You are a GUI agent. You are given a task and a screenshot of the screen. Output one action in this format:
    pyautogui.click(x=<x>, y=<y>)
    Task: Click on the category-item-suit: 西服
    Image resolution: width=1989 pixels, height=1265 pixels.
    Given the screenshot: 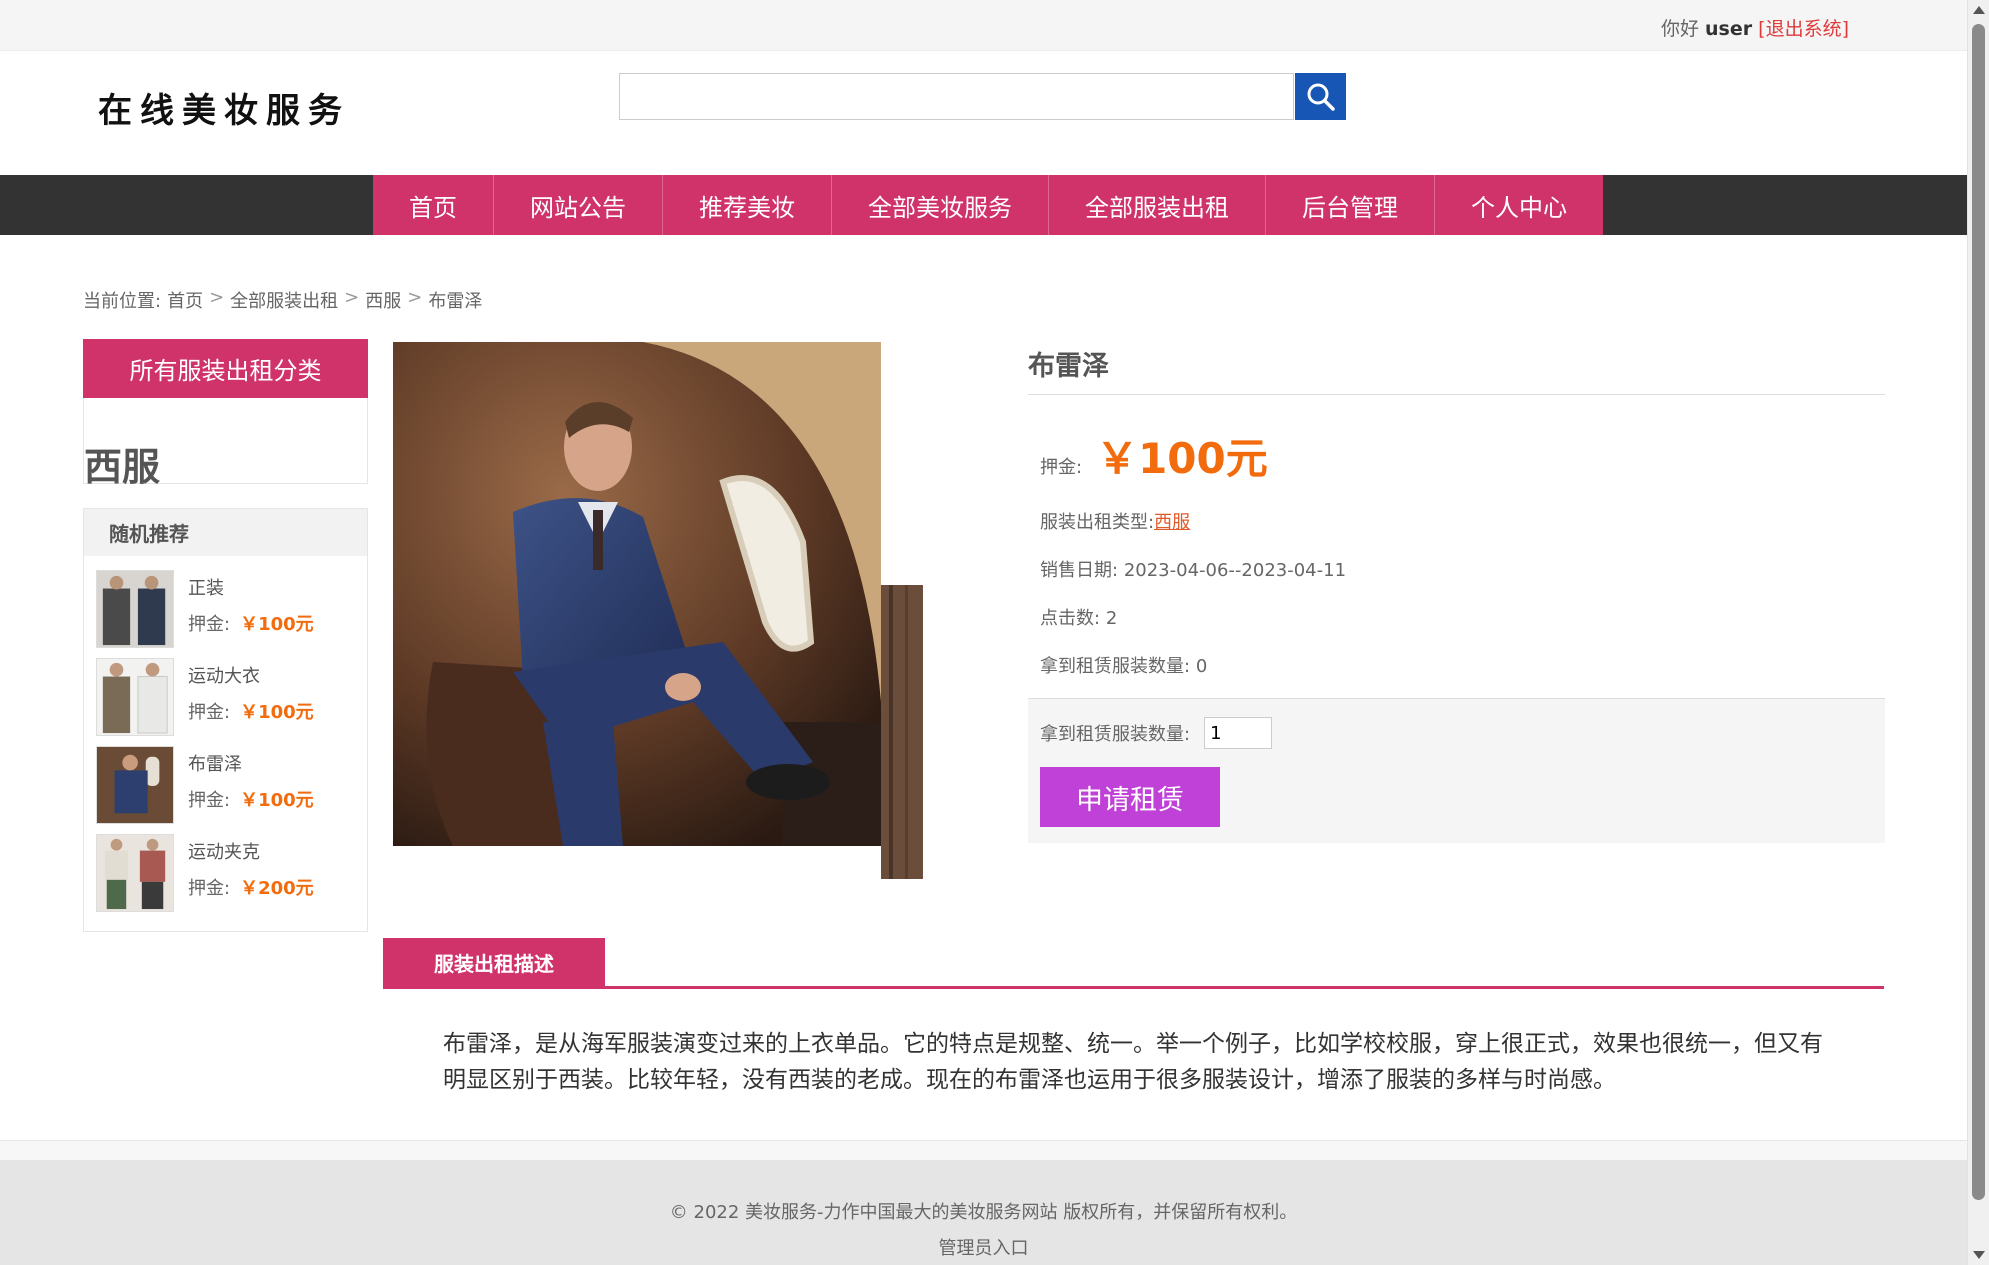 What is the action you would take?
    pyautogui.click(x=122, y=463)
    